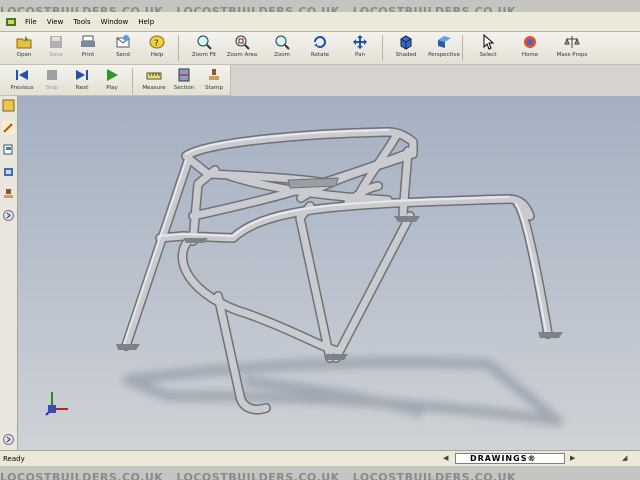  I want to click on toolbar-button-label: Measure, so click(154, 88).